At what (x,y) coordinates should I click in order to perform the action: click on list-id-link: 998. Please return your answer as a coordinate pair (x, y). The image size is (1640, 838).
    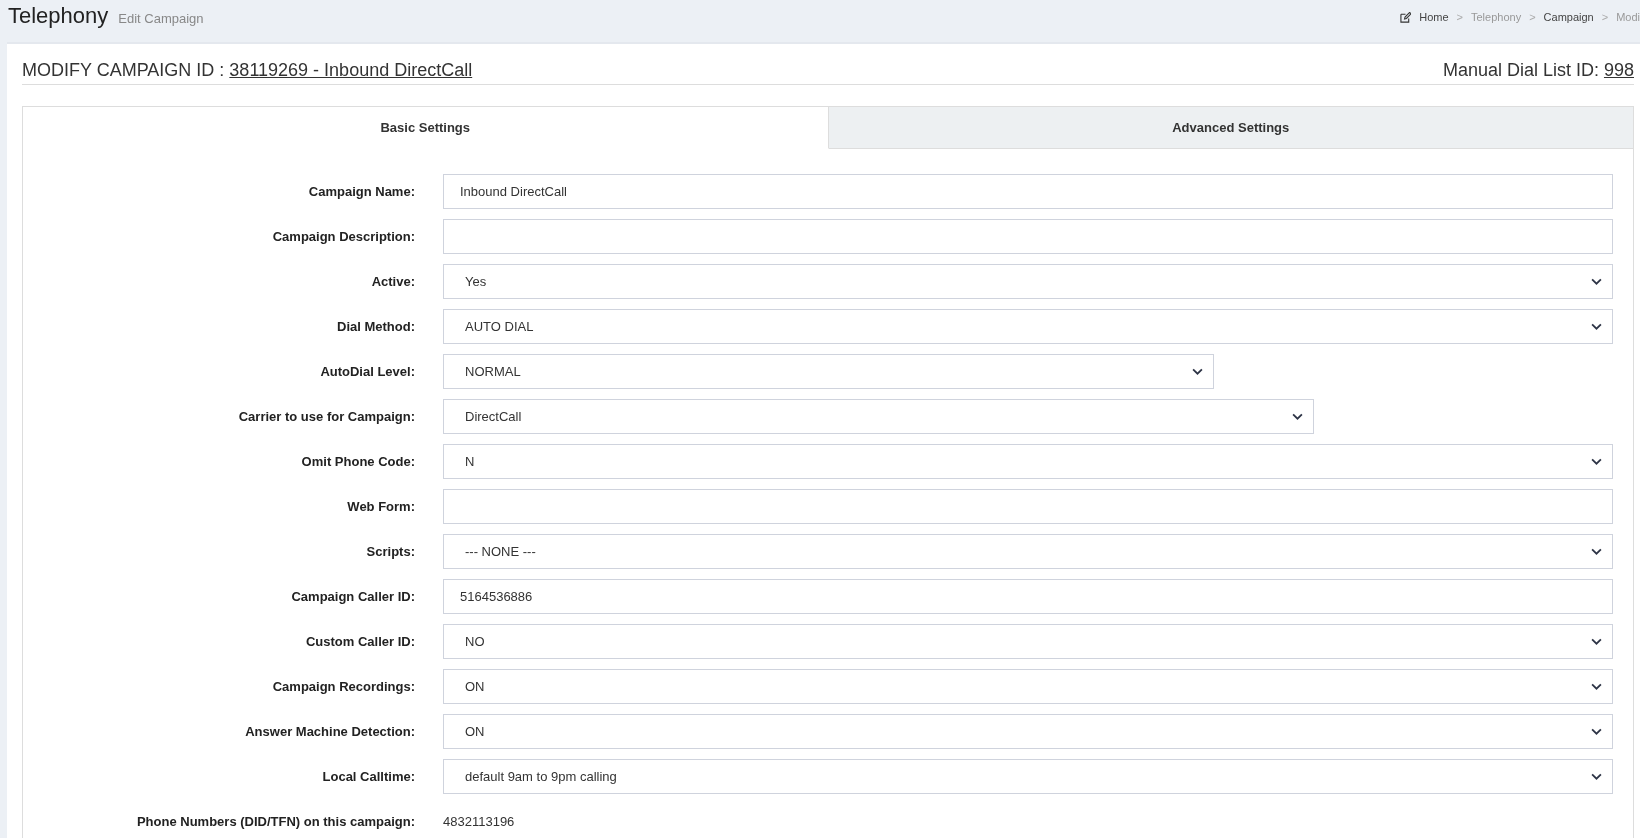
    Looking at the image, I should click on (1618, 70).